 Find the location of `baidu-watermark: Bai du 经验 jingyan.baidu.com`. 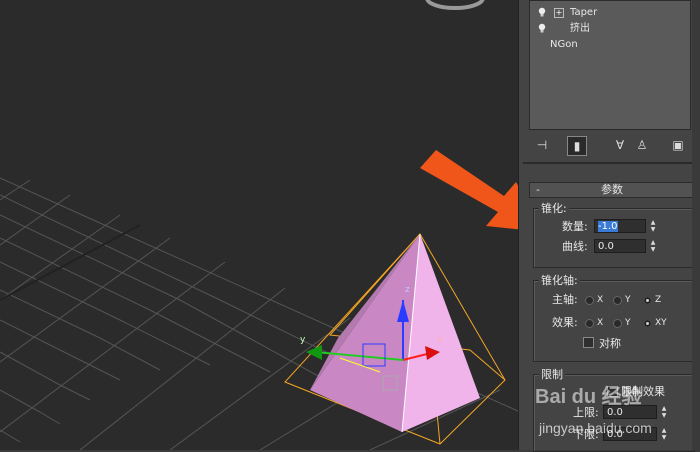

baidu-watermark: Bai du 经验 jingyan.baidu.com is located at coordinates (610, 409).